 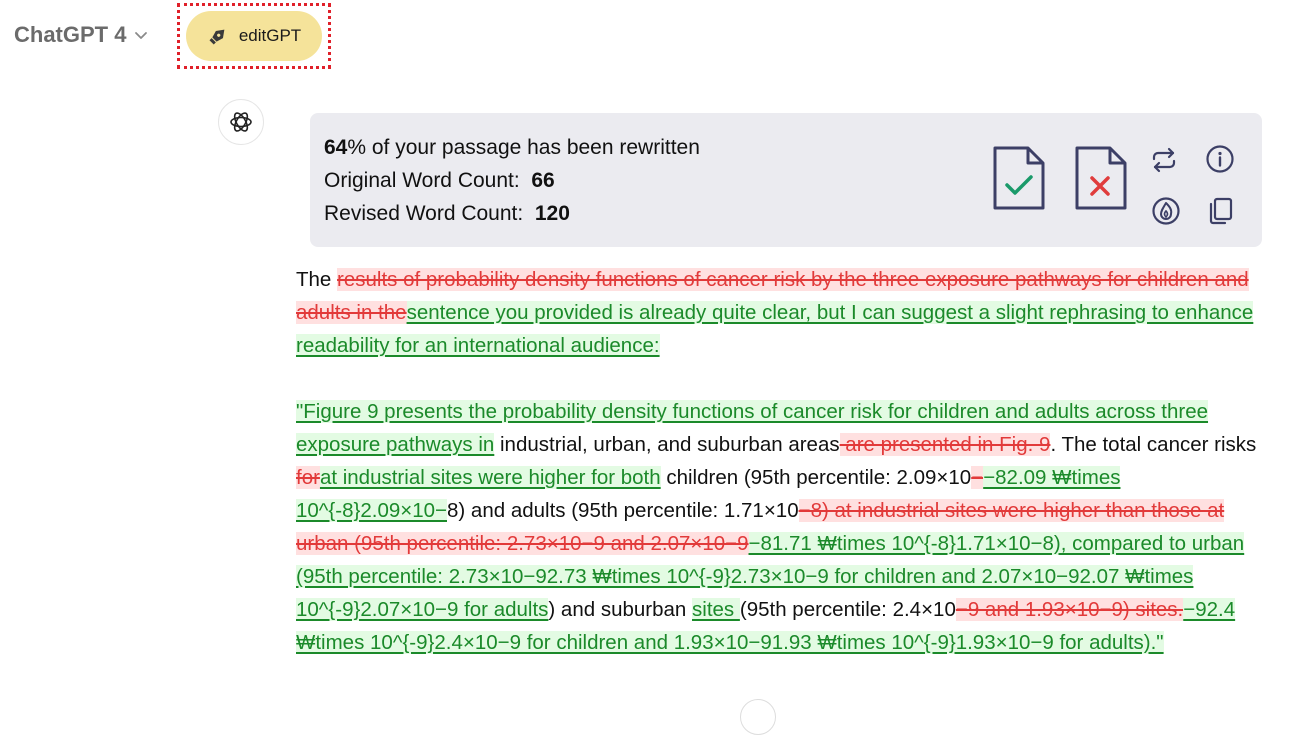 I want to click on unchanged-text: (95th percentile: 2.4×10, so click(x=847, y=609).